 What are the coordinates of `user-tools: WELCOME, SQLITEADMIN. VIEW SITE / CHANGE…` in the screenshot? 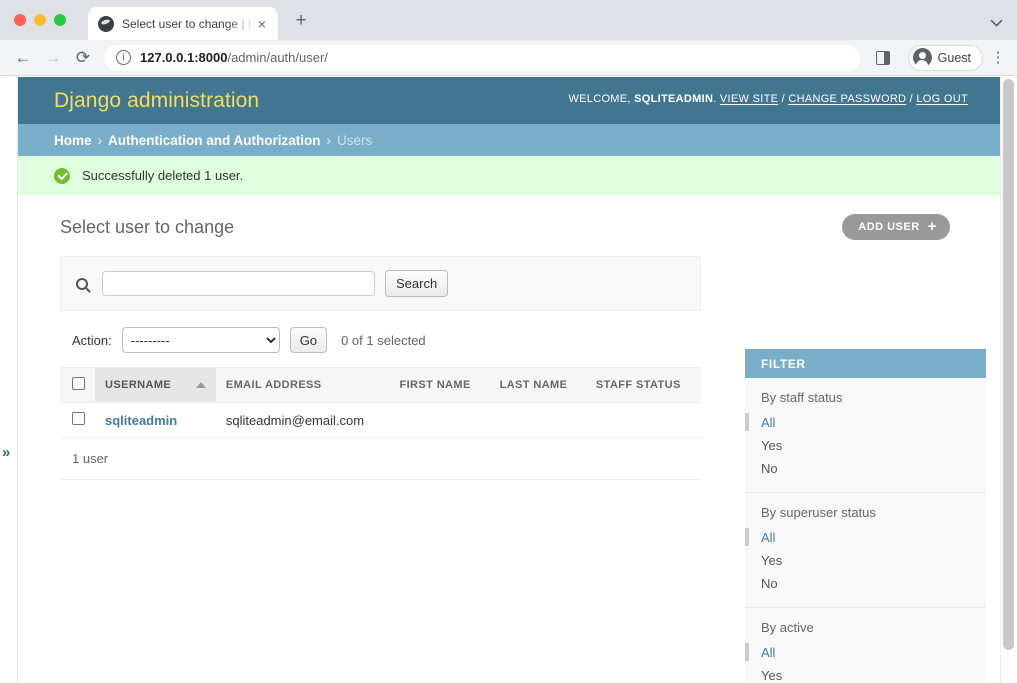 It's located at (768, 99).